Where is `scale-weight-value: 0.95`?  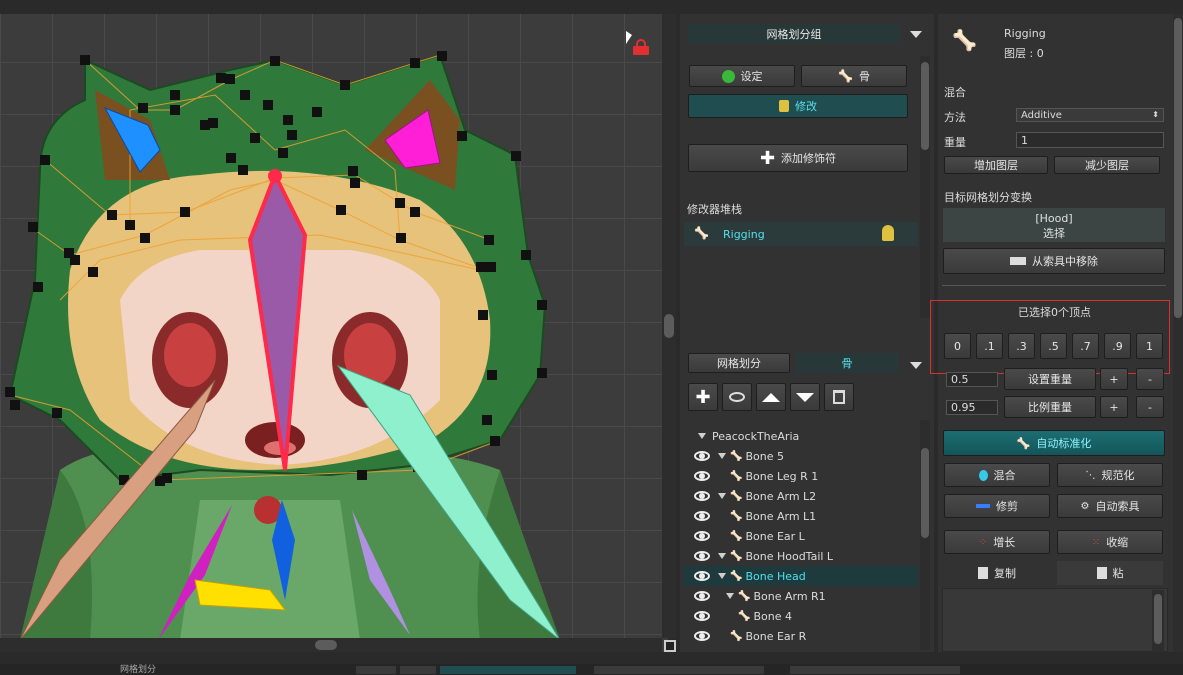 scale-weight-value: 0.95 is located at coordinates (963, 407).